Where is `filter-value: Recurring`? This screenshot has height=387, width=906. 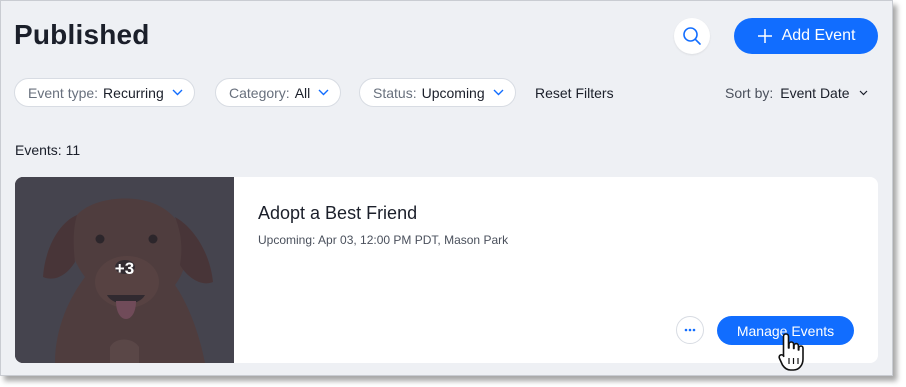
filter-value: Recurring is located at coordinates (133, 92).